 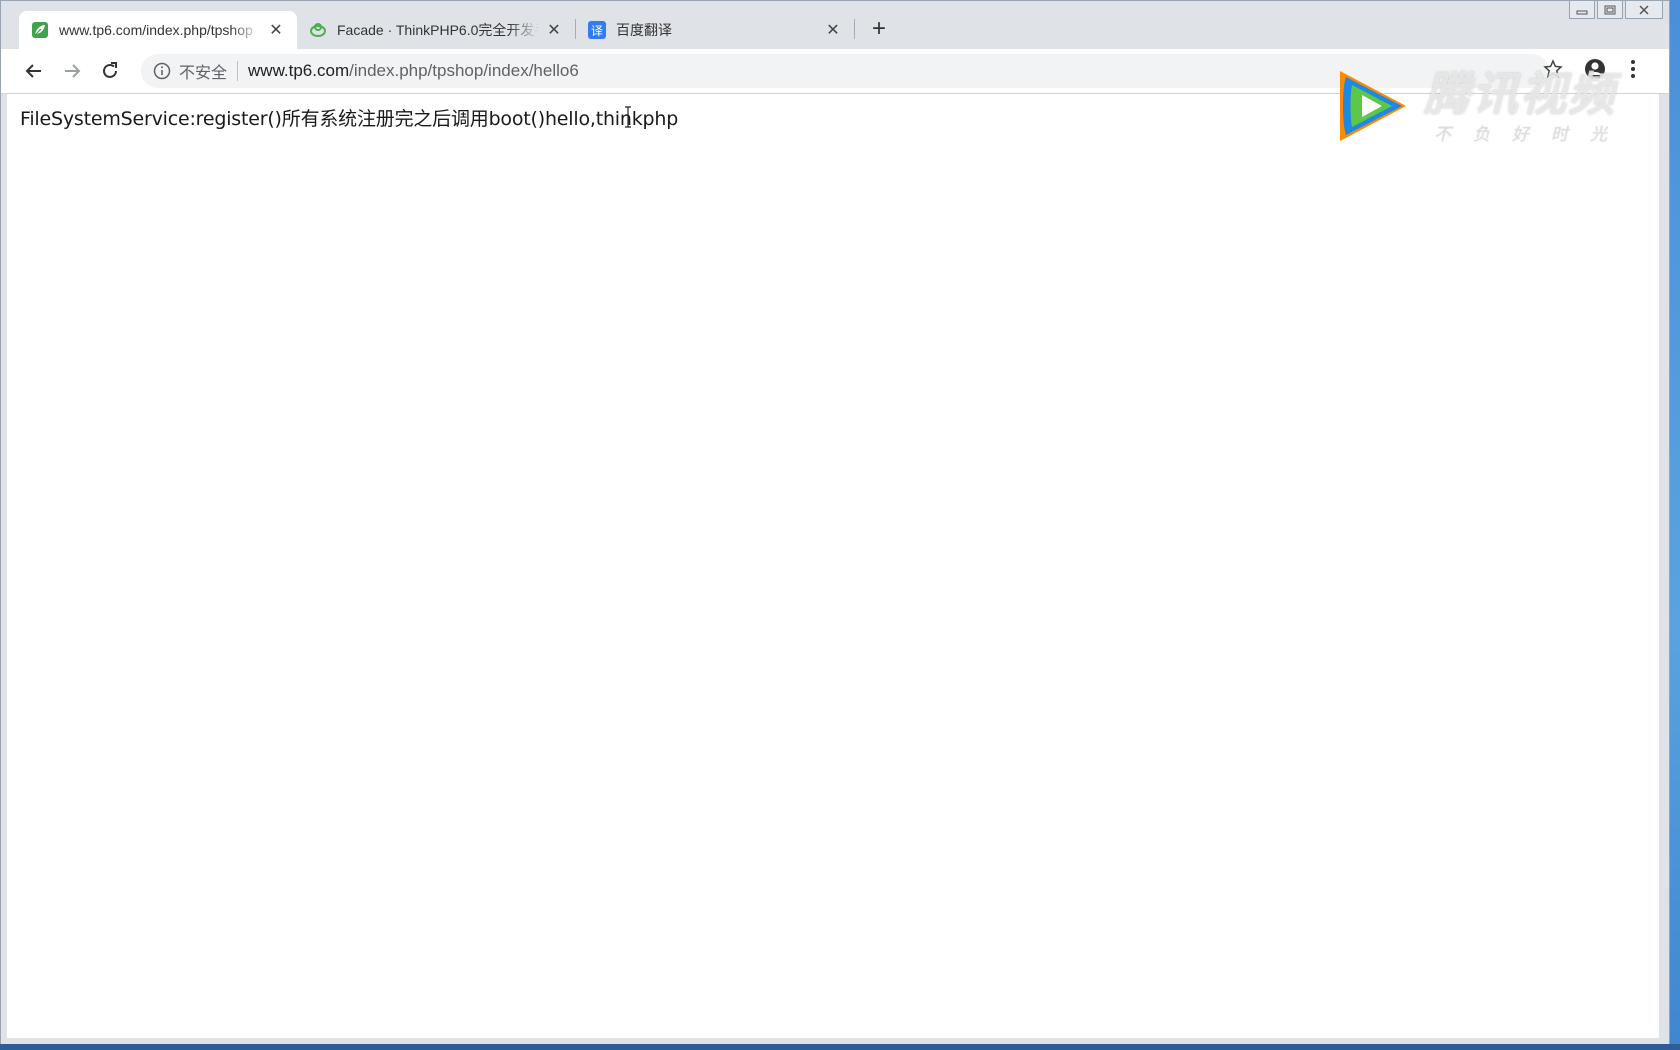 What do you see at coordinates (162, 71) in the screenshot?
I see `info-icon` at bounding box center [162, 71].